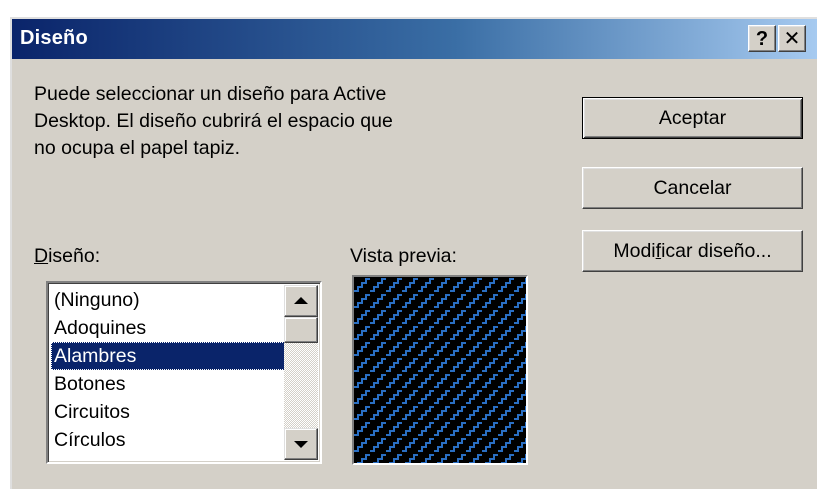  I want to click on scroll-thumb, so click(301, 330).